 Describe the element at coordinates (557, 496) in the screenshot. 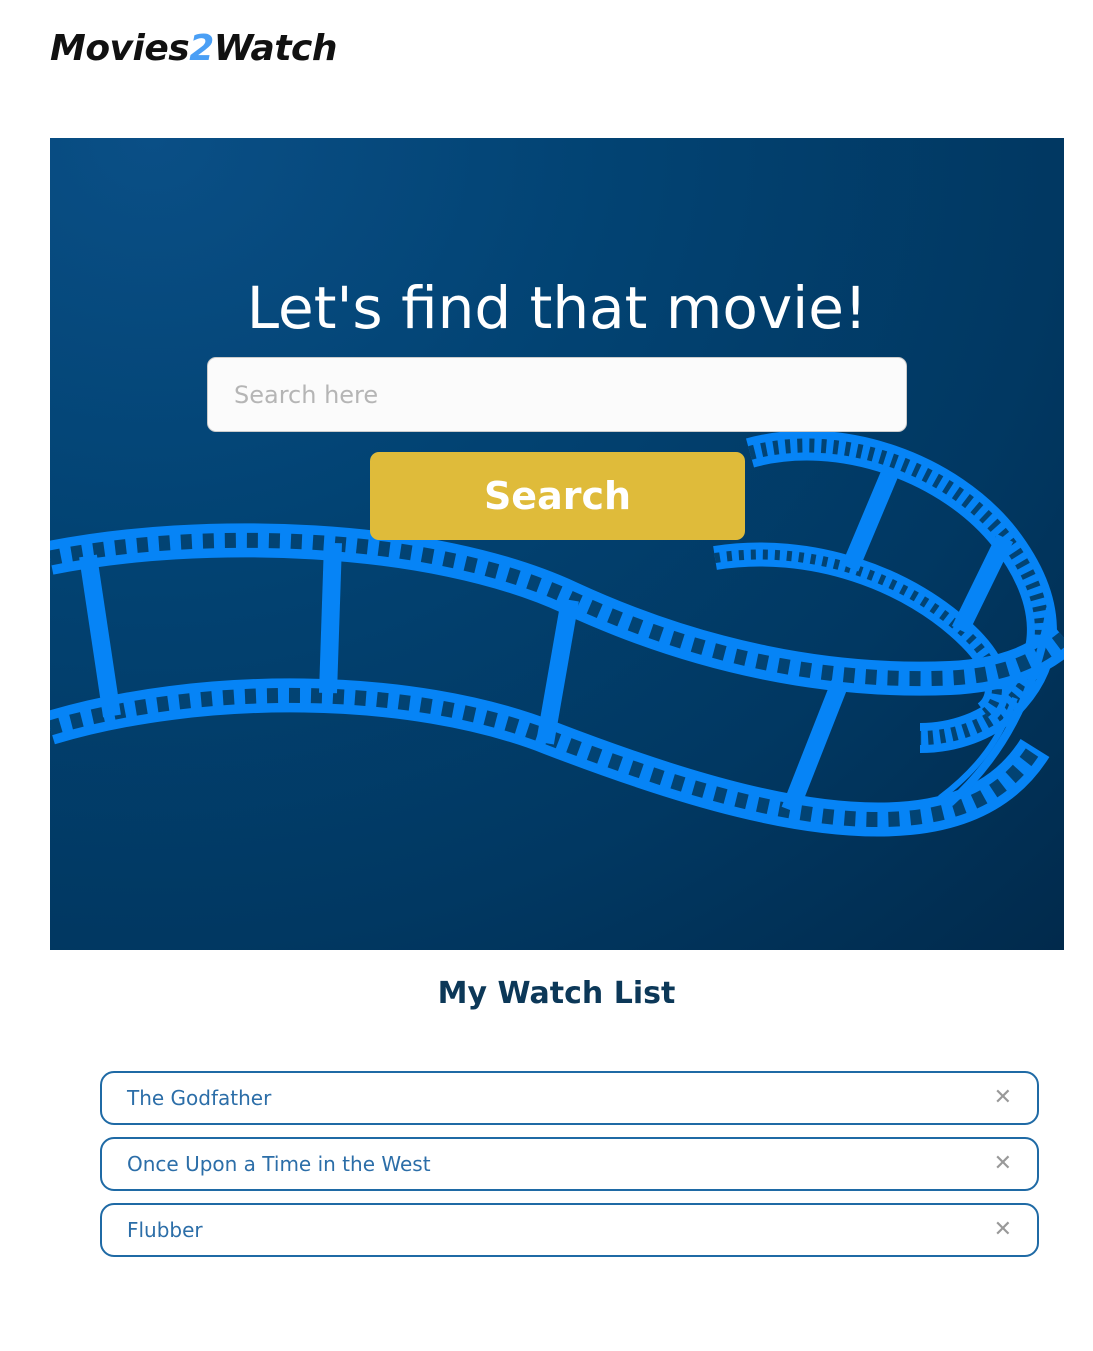

I see `search-button: Search` at that location.